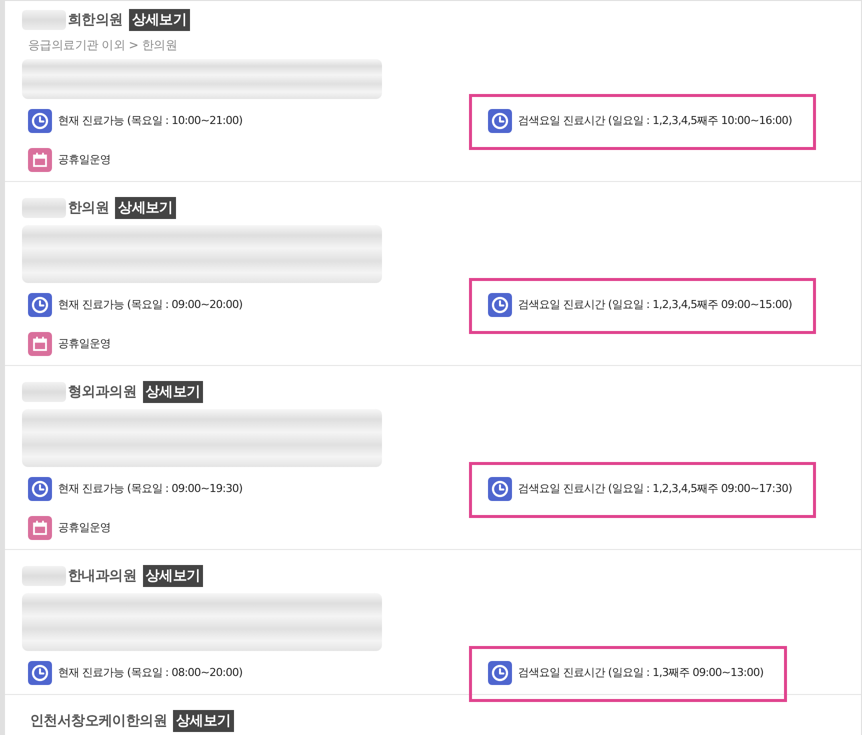 The width and height of the screenshot is (862, 735). Describe the element at coordinates (99, 721) in the screenshot. I see `clinic-name: 인천서창오케이한의원` at that location.